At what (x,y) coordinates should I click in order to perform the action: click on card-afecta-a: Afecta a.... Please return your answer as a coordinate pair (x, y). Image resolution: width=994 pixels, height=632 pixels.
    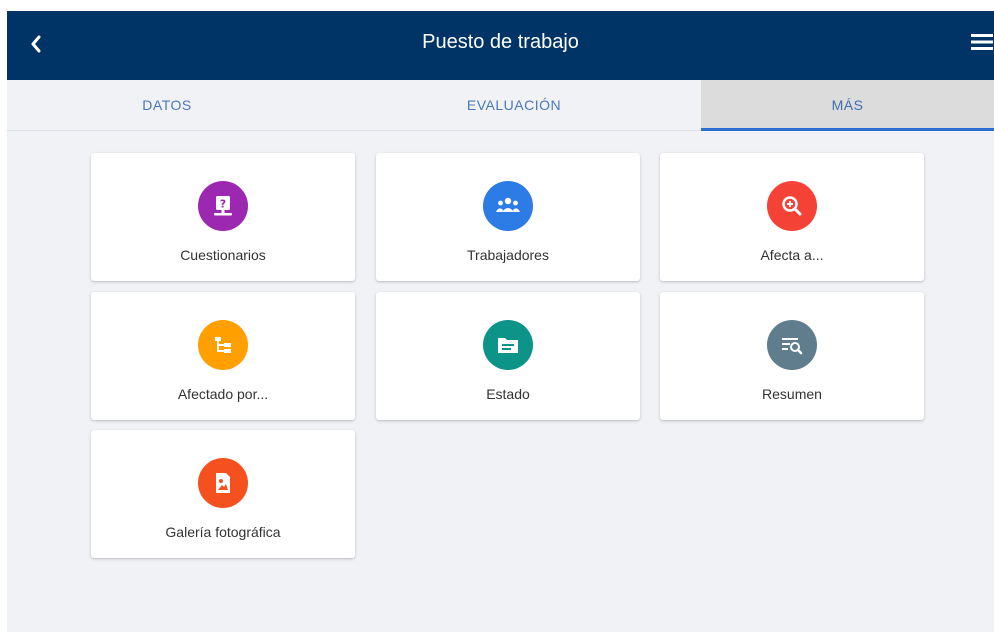
    Looking at the image, I should click on (792, 217).